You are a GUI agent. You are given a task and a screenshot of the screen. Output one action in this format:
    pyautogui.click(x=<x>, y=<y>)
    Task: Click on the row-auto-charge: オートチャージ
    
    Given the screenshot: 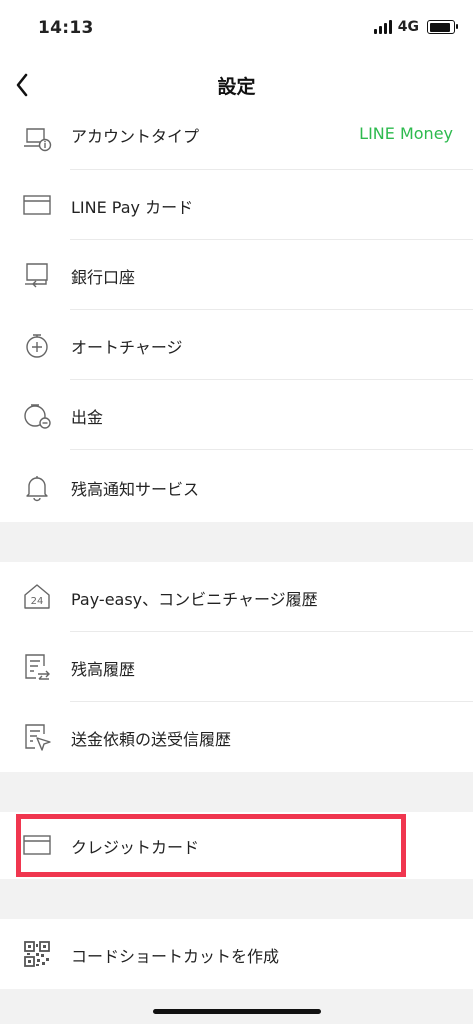 What is the action you would take?
    pyautogui.click(x=236, y=345)
    